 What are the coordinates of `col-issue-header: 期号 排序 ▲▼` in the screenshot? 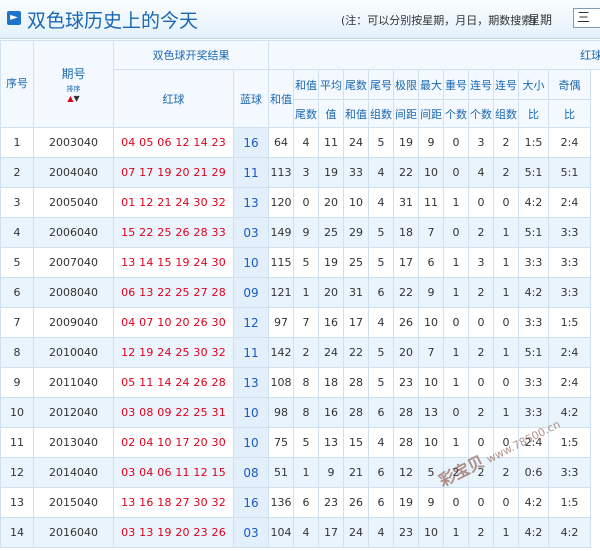 It's located at (73, 84).